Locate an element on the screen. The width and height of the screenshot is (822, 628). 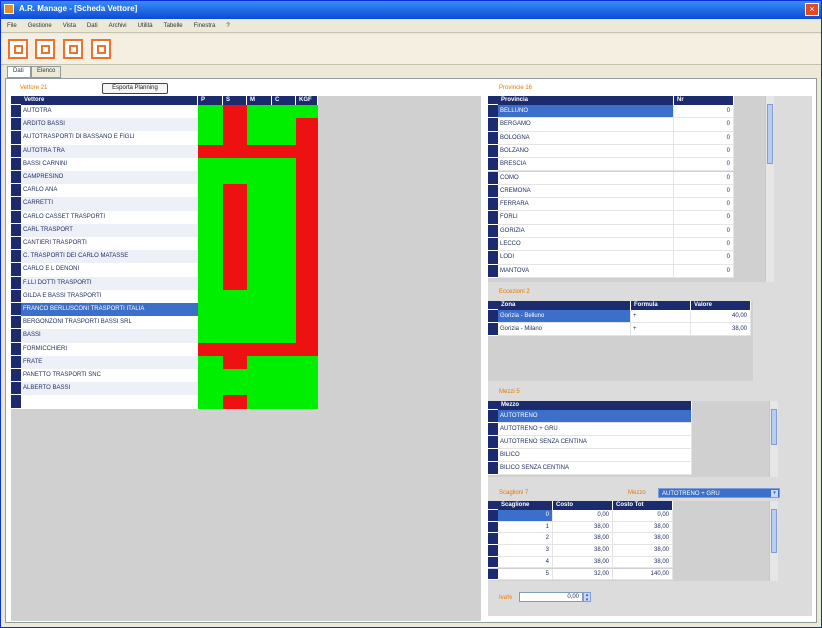
table-cell: AUTOTRENO + GRU is located at coordinates (595, 429).